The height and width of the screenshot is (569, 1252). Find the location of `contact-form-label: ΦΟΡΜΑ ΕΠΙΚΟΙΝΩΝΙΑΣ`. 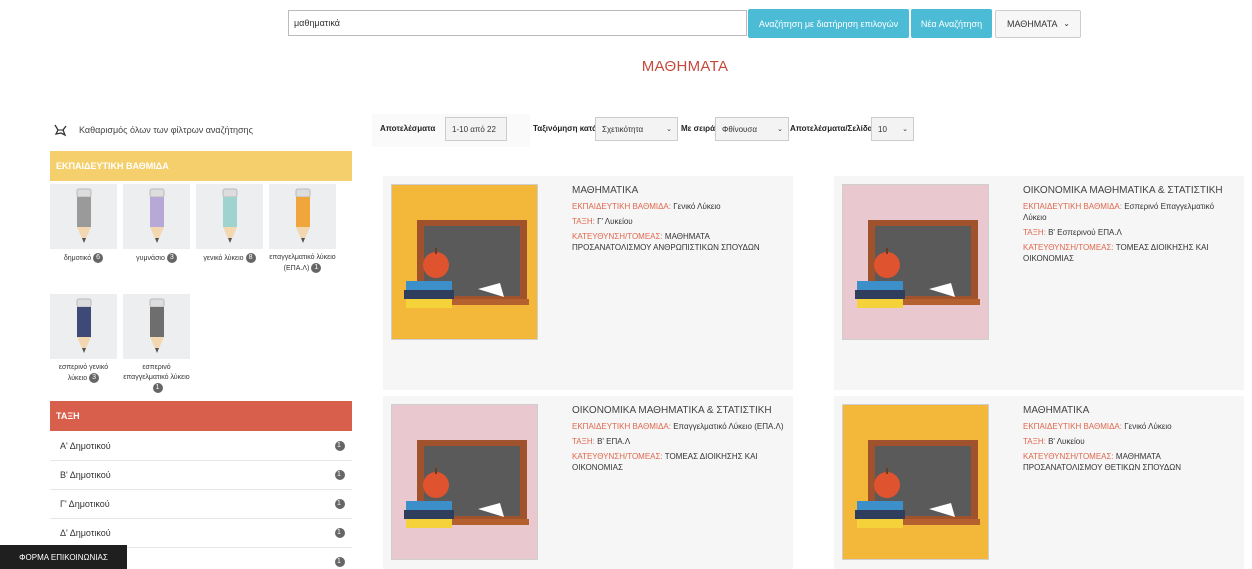

contact-form-label: ΦΟΡΜΑ ΕΠΙΚΟΙΝΩΝΙΑΣ is located at coordinates (63, 557).